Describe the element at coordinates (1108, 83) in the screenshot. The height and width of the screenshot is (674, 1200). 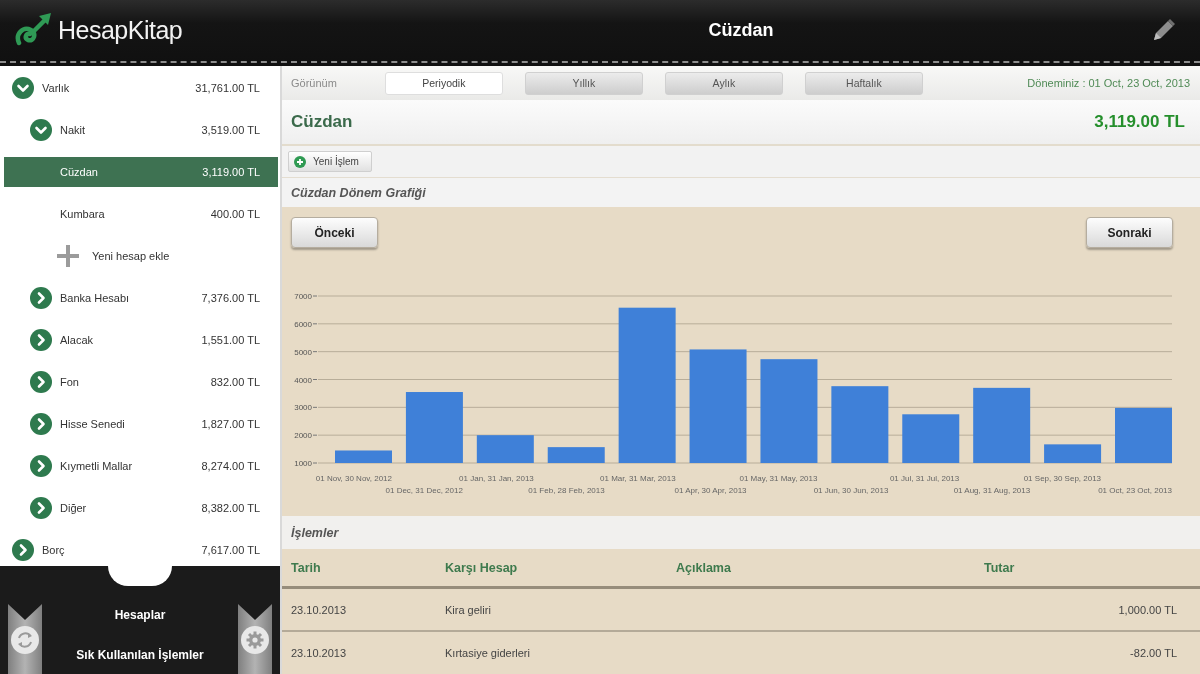
I see `period-text: Döneminiz : 01 Oct, 23 Oct, 2013` at that location.